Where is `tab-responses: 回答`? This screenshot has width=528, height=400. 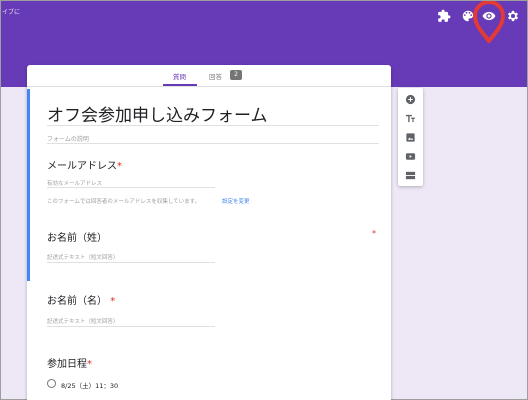
tab-responses: 回答 is located at coordinates (215, 76).